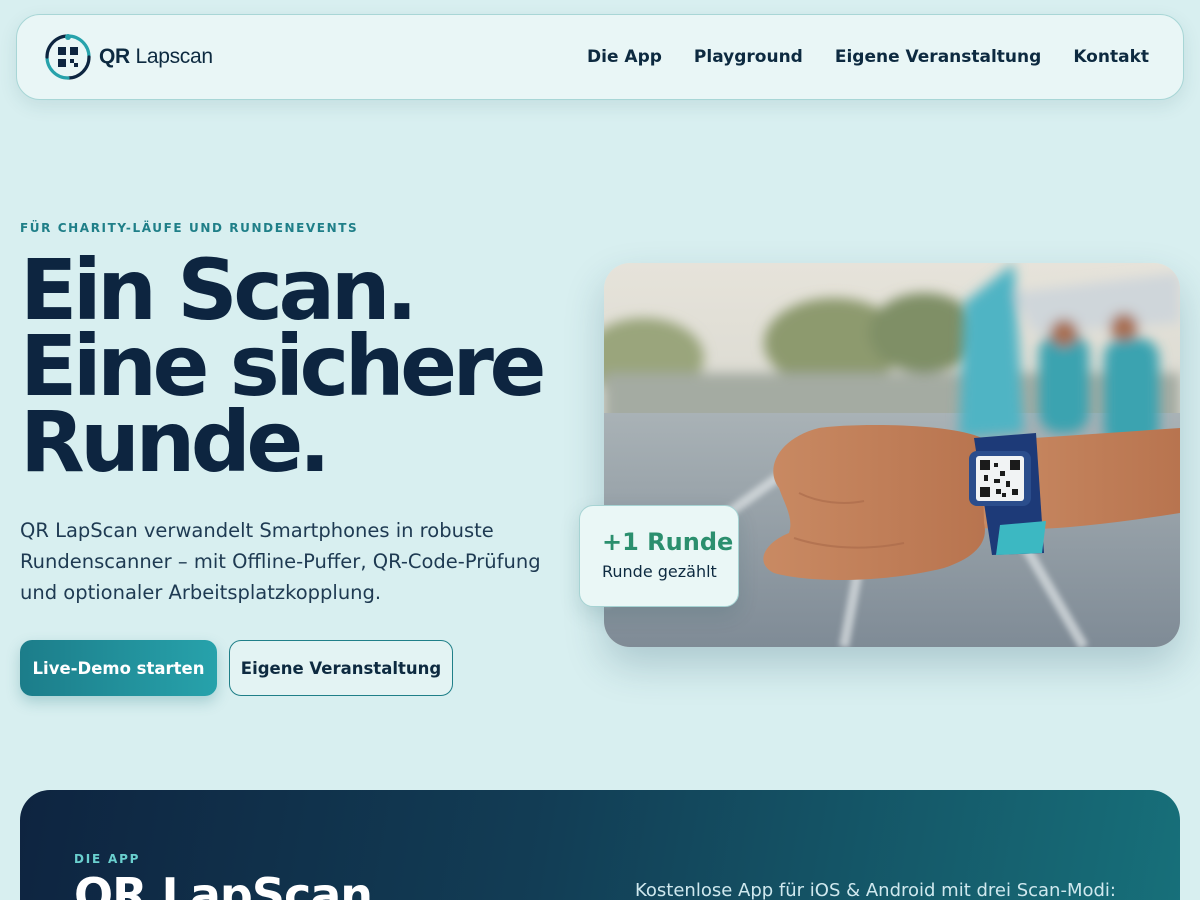 The height and width of the screenshot is (900, 1200). What do you see at coordinates (118, 668) in the screenshot?
I see `live-demo-button: Live-Demo starten` at bounding box center [118, 668].